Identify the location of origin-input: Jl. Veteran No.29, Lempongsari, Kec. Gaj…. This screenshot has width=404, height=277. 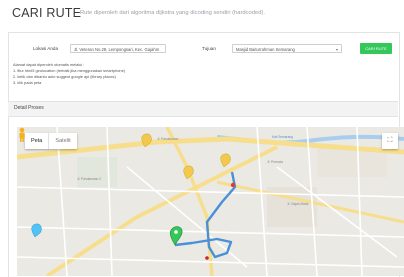
(118, 48).